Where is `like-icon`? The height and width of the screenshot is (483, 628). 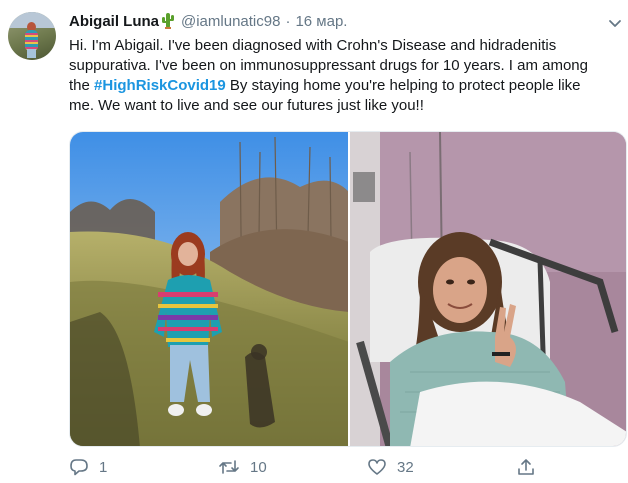
like-icon is located at coordinates (377, 467).